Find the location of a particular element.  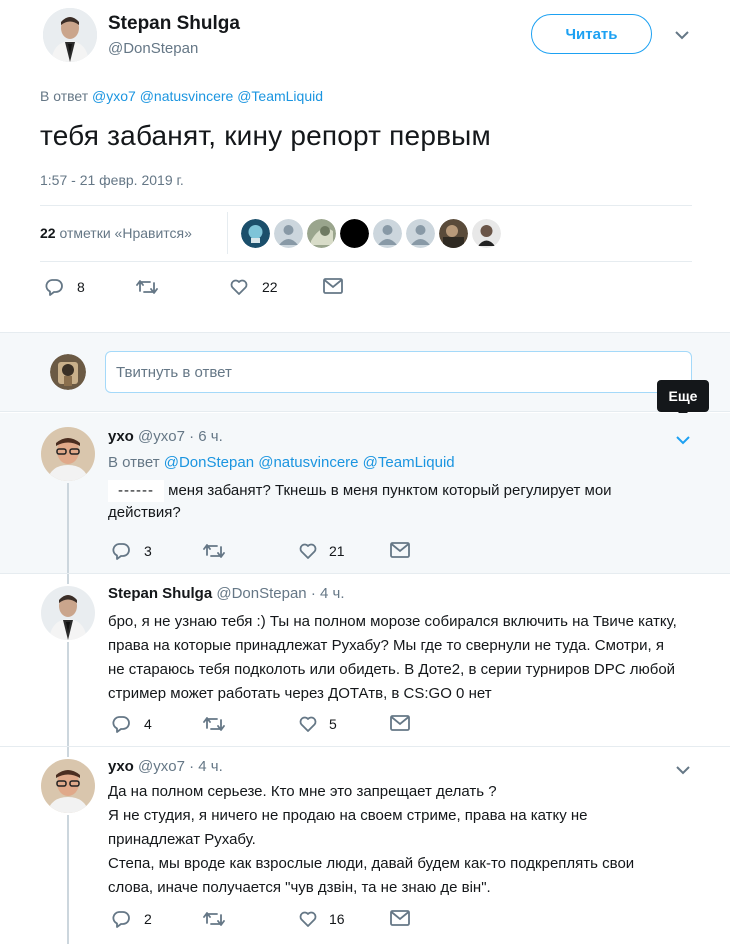

likes-summary: 22 отметки «Нравится» is located at coordinates (116, 233).